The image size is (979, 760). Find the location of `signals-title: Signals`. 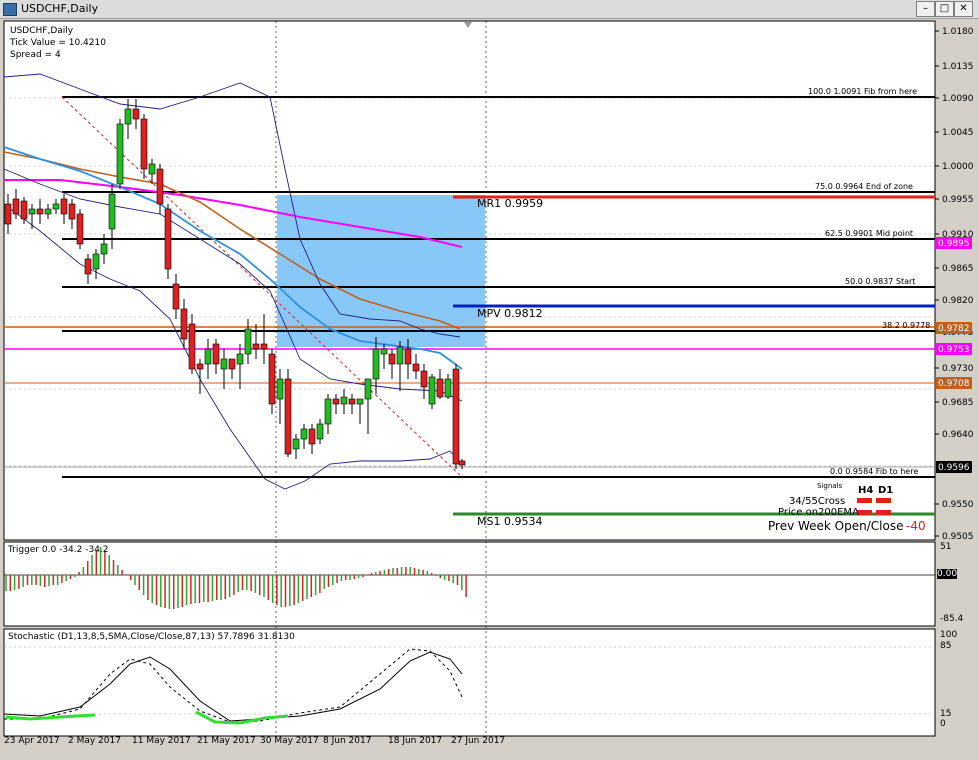

signals-title: Signals is located at coordinates (830, 486).